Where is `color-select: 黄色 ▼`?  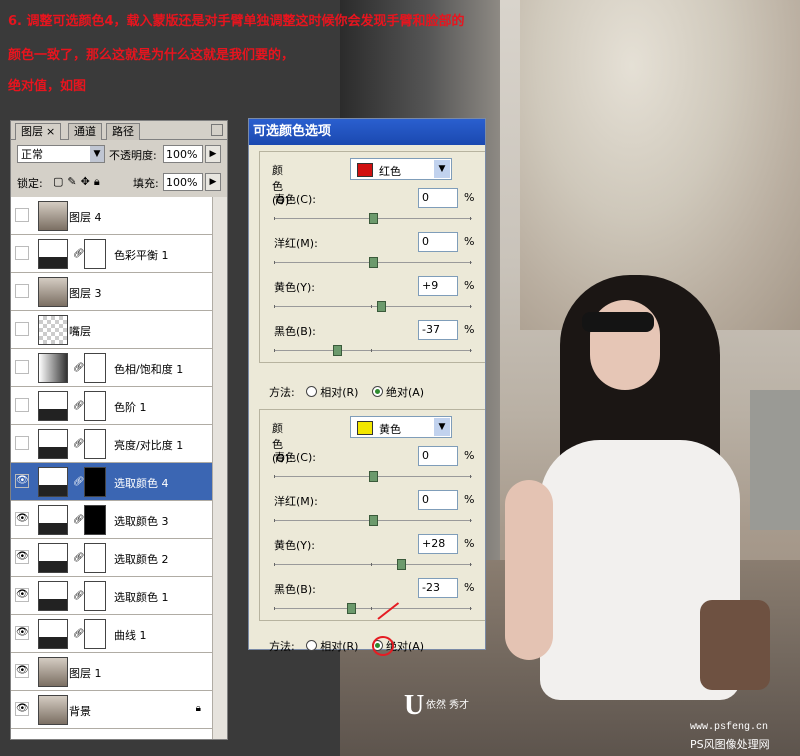
color-select: 黄色 ▼ is located at coordinates (401, 427).